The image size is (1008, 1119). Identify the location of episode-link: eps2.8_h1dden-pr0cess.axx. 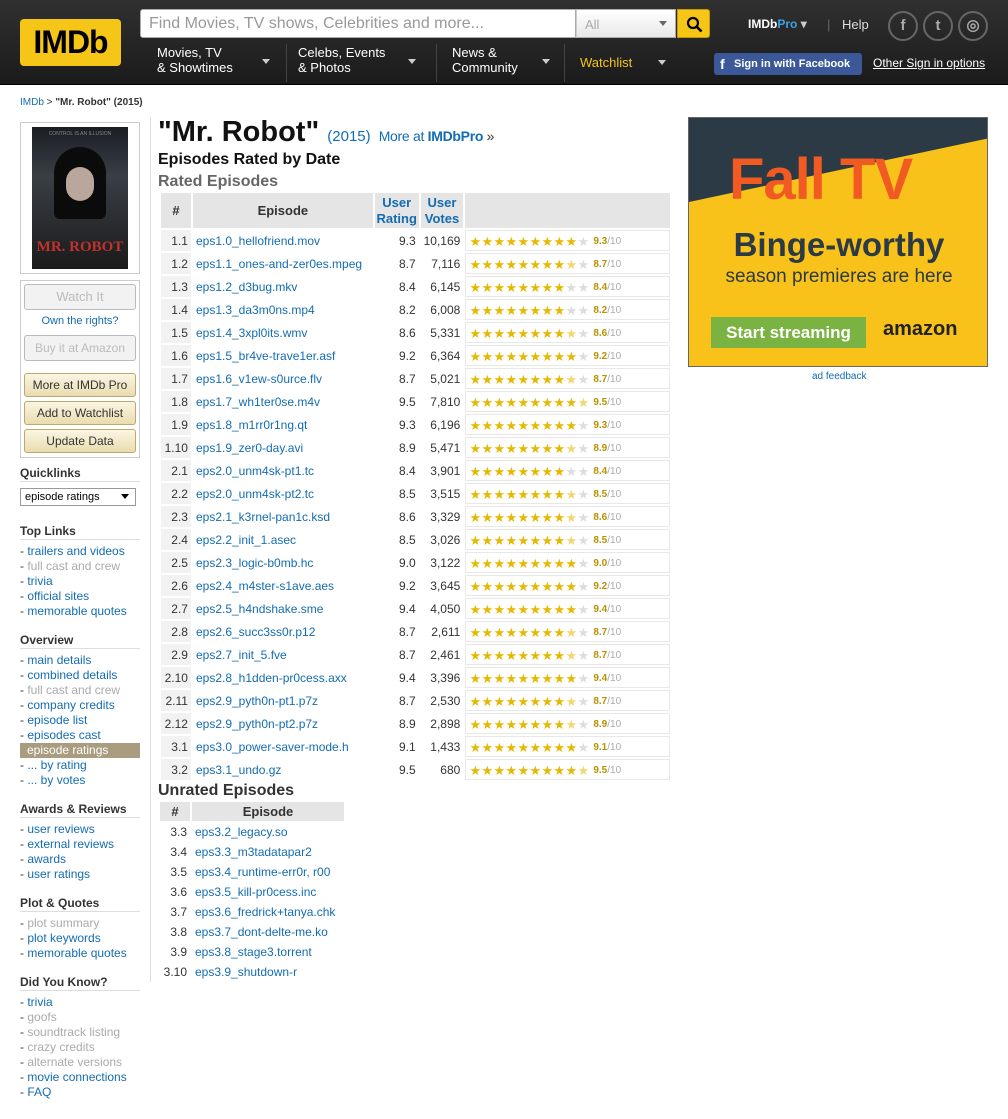
(271, 678).